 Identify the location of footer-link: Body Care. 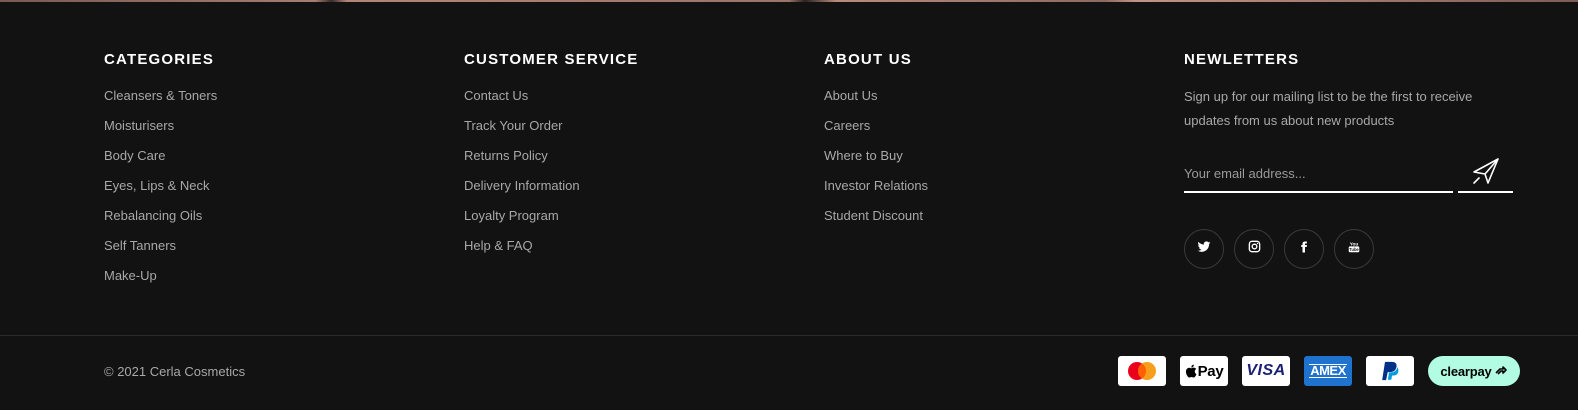
(160, 156).